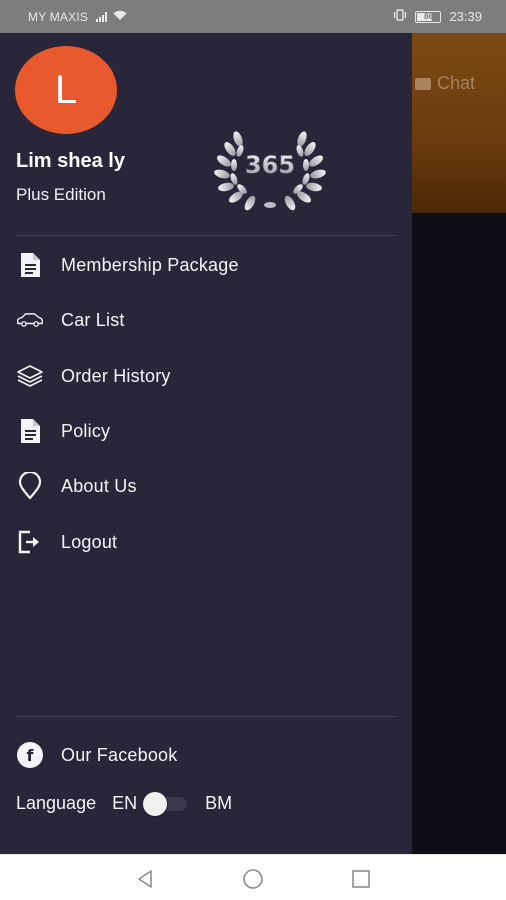 Image resolution: width=506 pixels, height=900 pixels. I want to click on svg-text: f, so click(31, 755).